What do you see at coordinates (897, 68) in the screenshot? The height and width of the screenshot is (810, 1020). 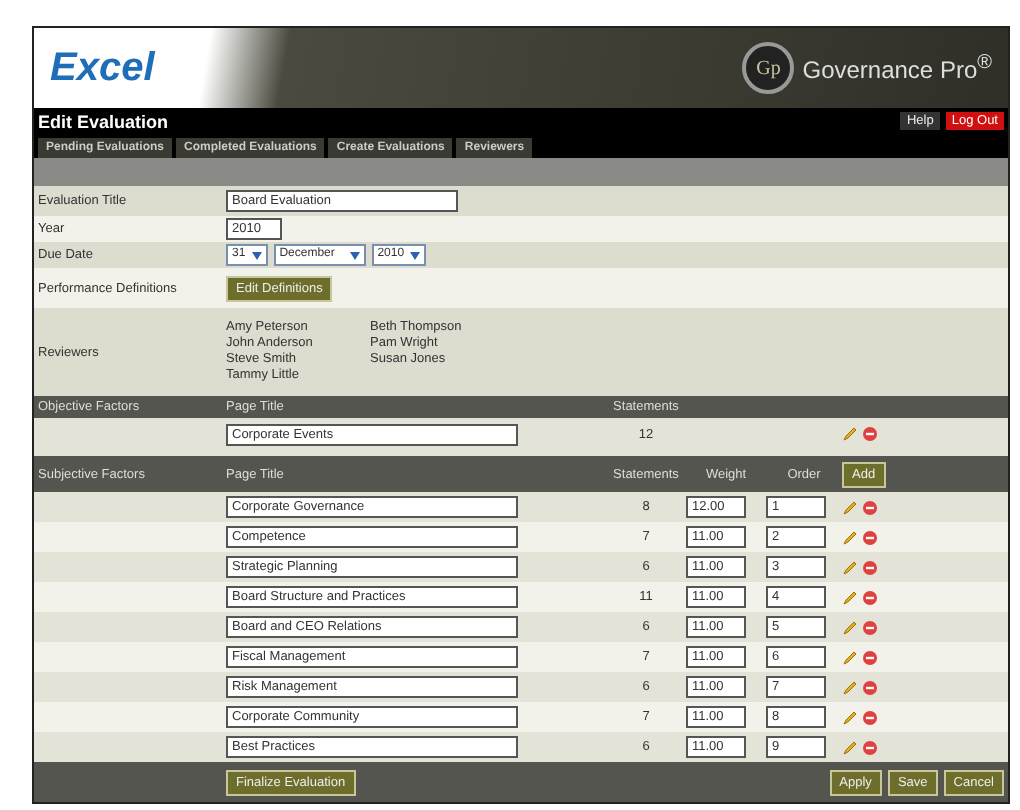 I see `brand-name: Governance Pro$^{®}$` at bounding box center [897, 68].